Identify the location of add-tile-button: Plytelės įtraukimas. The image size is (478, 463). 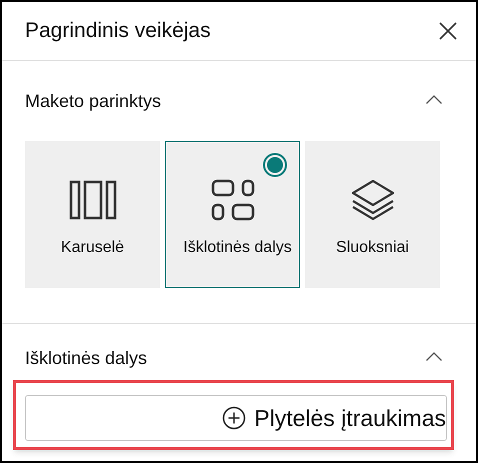
(236, 418).